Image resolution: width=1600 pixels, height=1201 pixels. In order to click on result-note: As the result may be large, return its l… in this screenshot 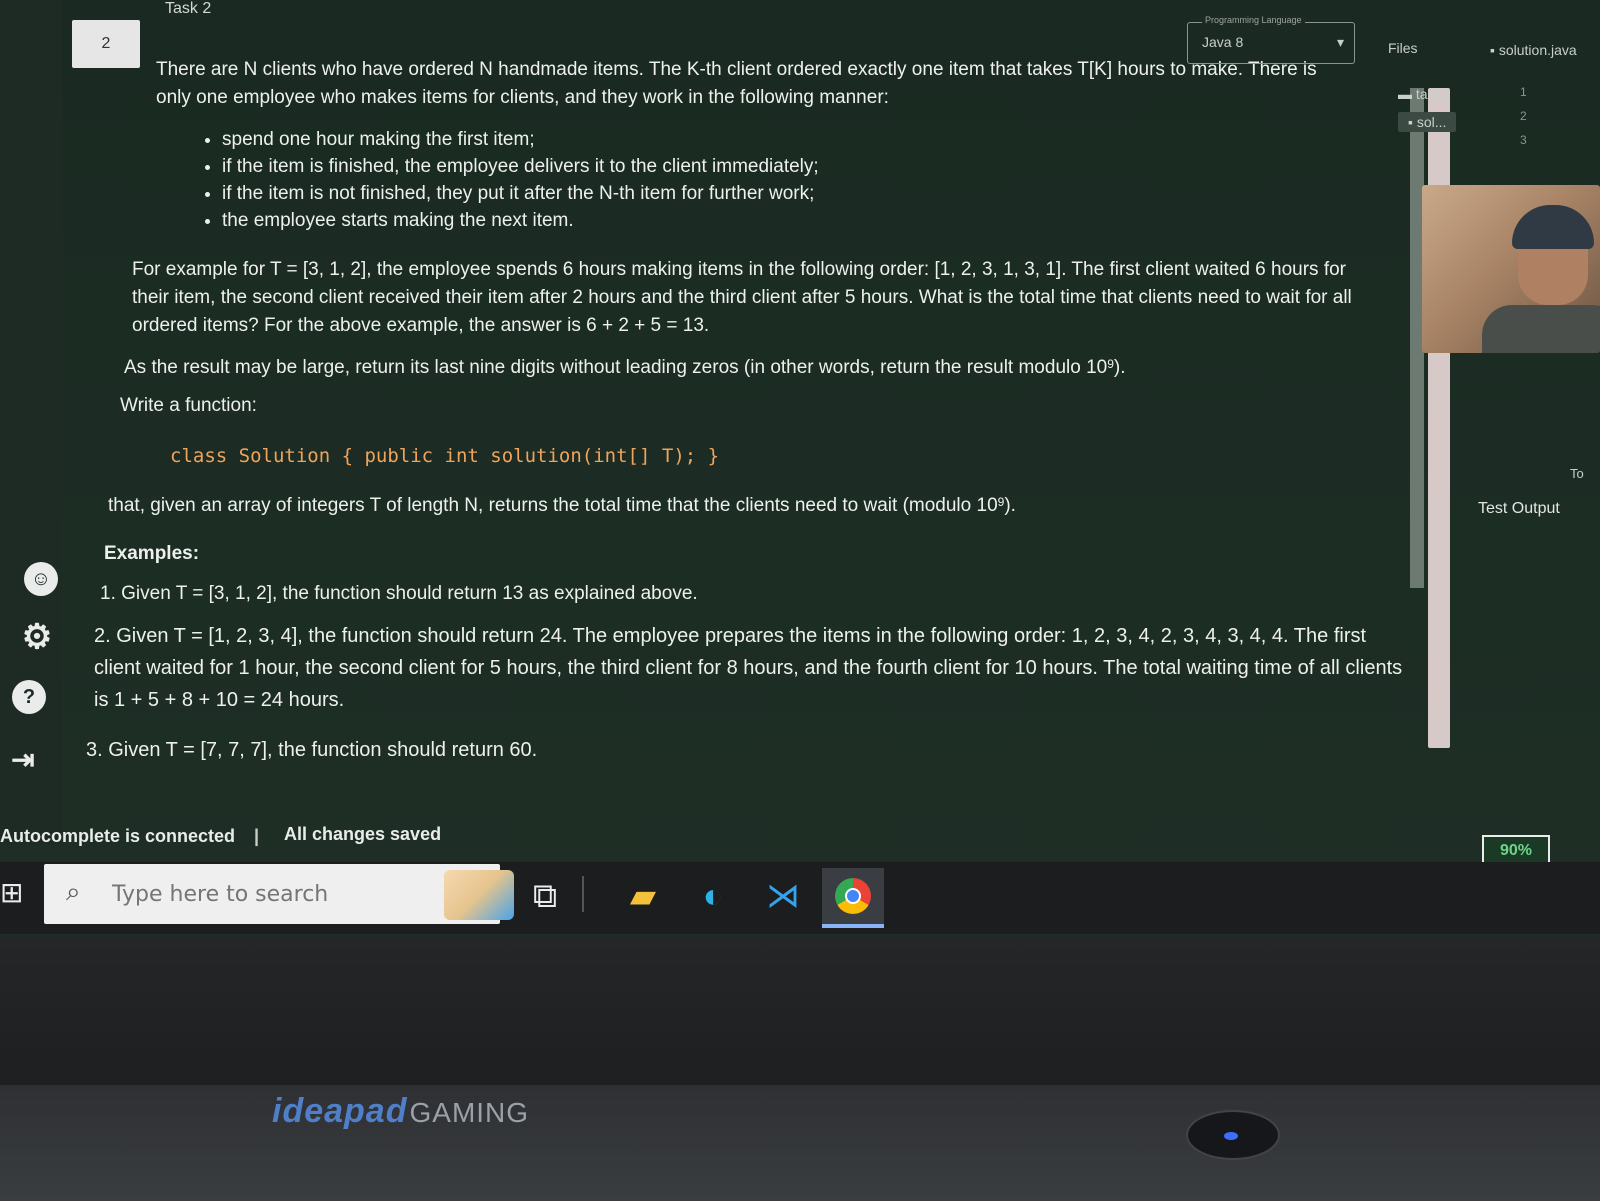, I will do `click(739, 368)`.